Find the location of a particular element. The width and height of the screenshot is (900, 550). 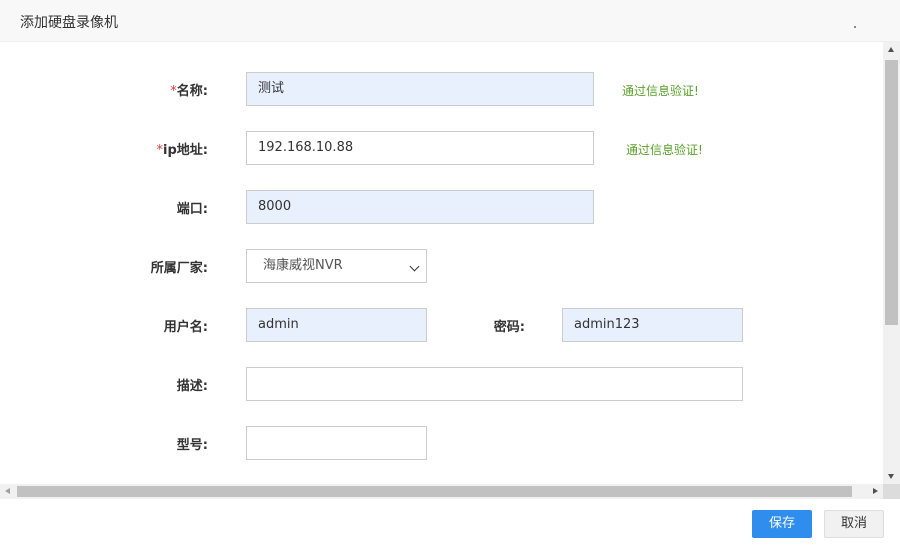

save-button: 保存 is located at coordinates (782, 524).